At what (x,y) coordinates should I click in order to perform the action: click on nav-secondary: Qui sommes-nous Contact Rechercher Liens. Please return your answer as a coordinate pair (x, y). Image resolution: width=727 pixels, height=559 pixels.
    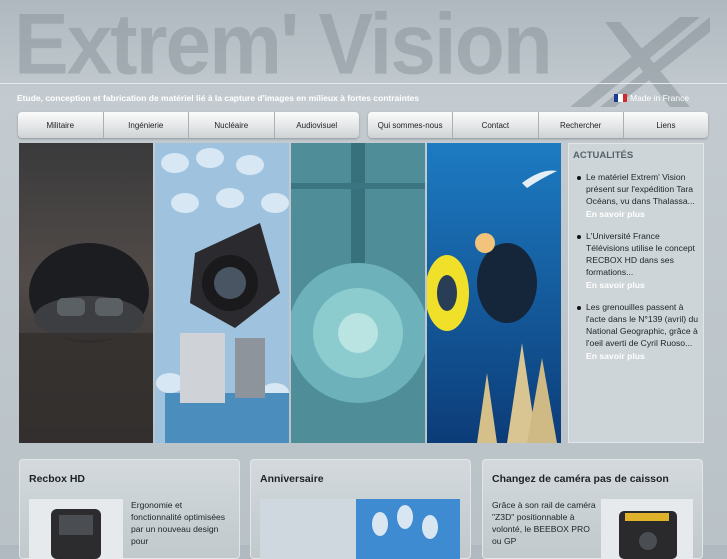
    Looking at the image, I should click on (538, 125).